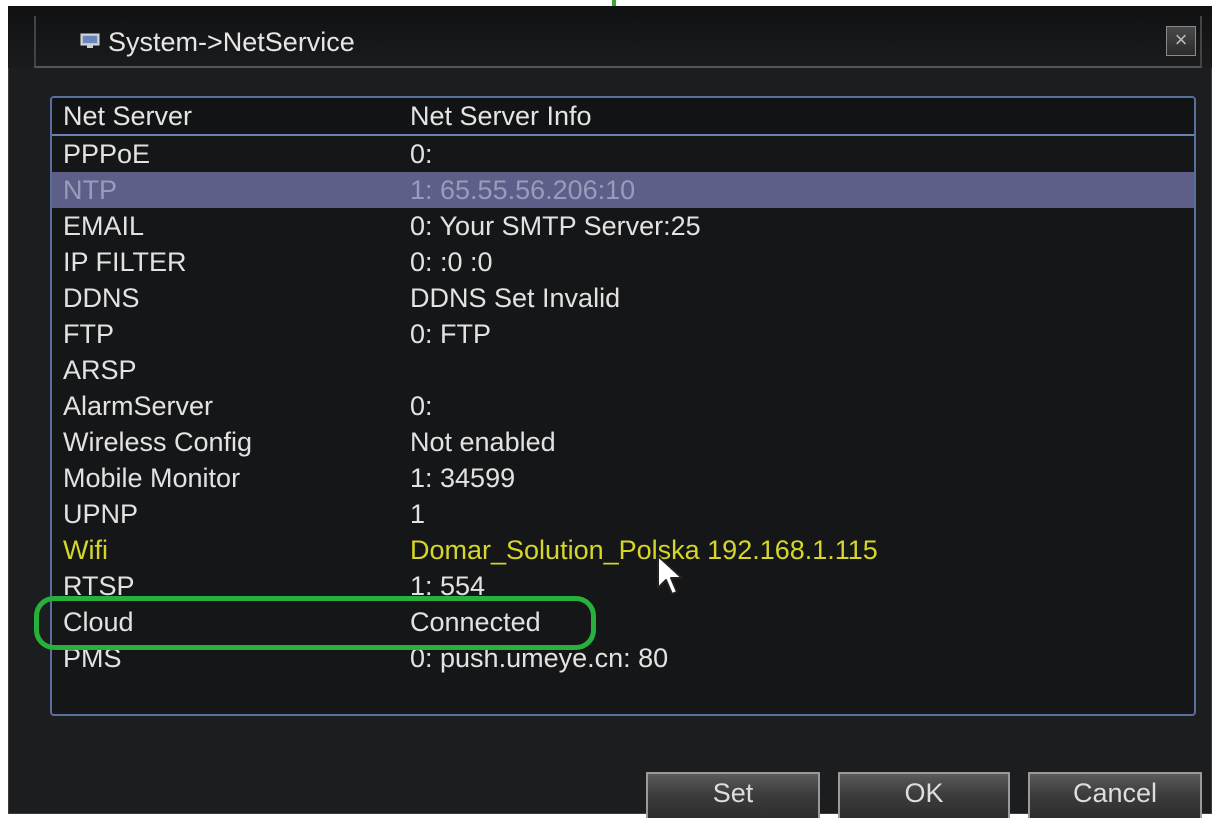 Image resolution: width=1218 pixels, height=818 pixels. Describe the element at coordinates (623, 478) in the screenshot. I see `list-row-mobile-monitor: Mobile Monitor 1: 34599` at that location.